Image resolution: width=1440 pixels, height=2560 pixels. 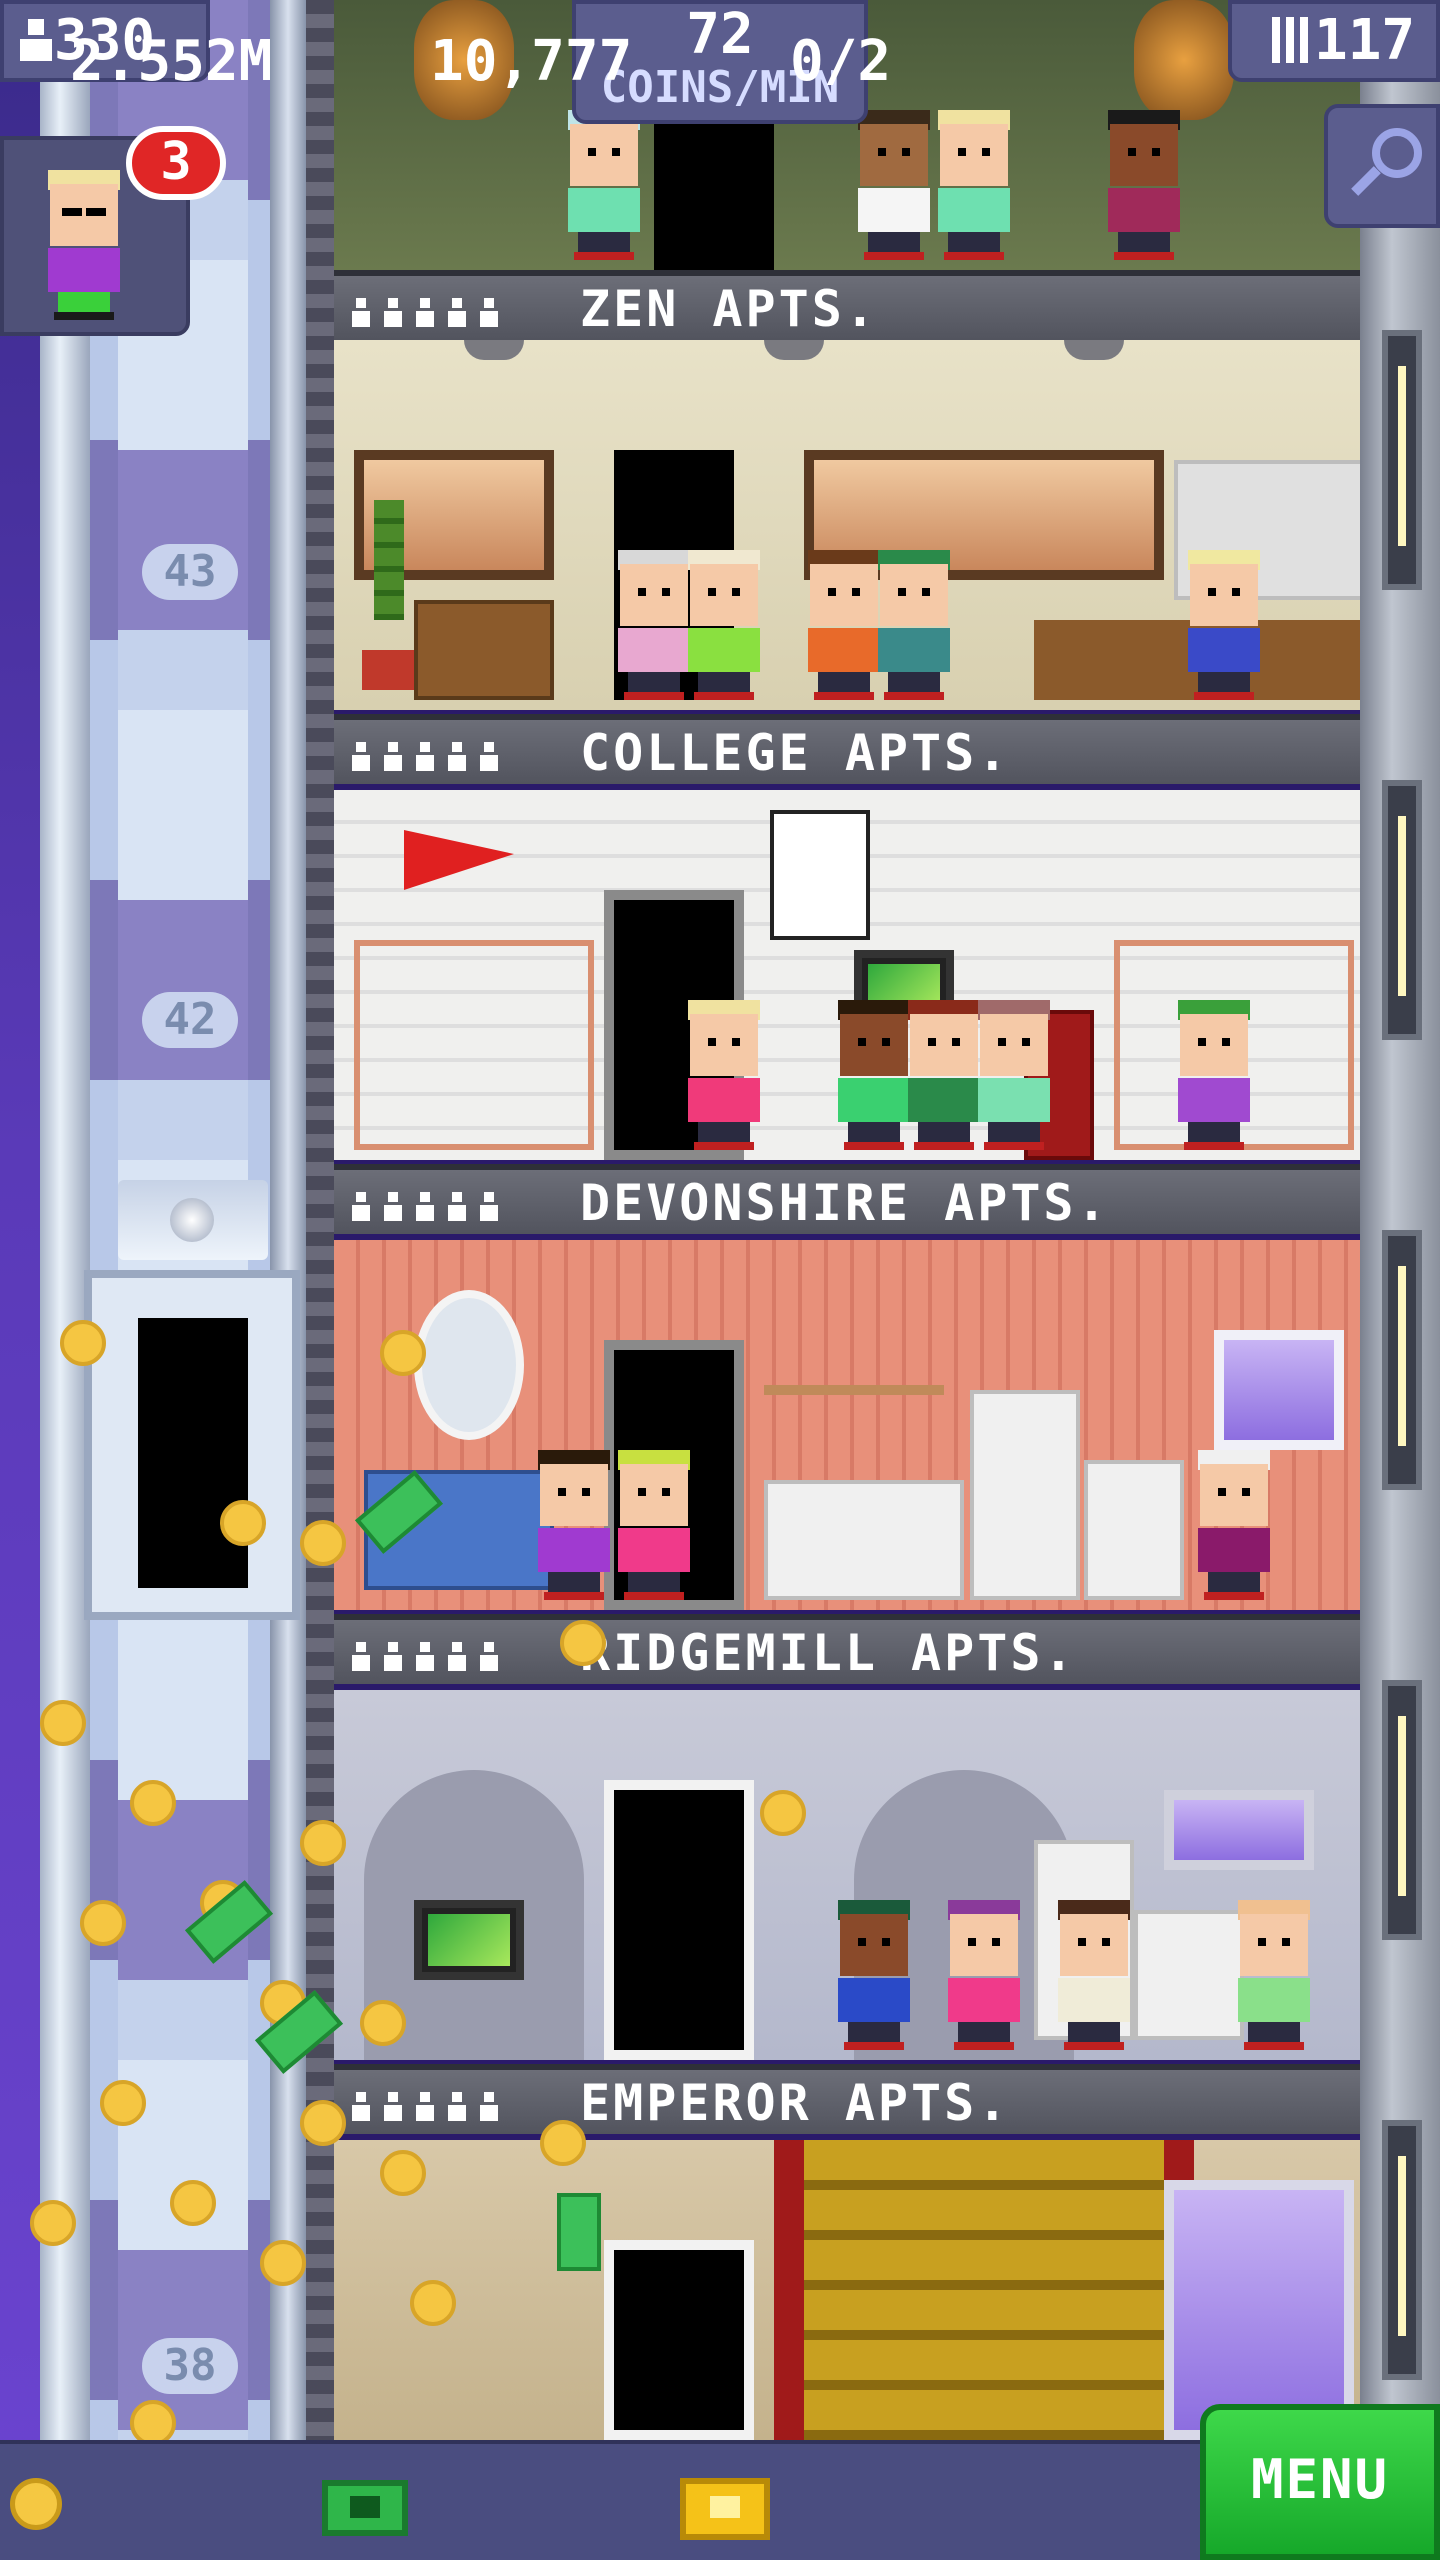 I want to click on floor-devonshire: DEVONSHIRE APTS., so click(x=847, y=1015).